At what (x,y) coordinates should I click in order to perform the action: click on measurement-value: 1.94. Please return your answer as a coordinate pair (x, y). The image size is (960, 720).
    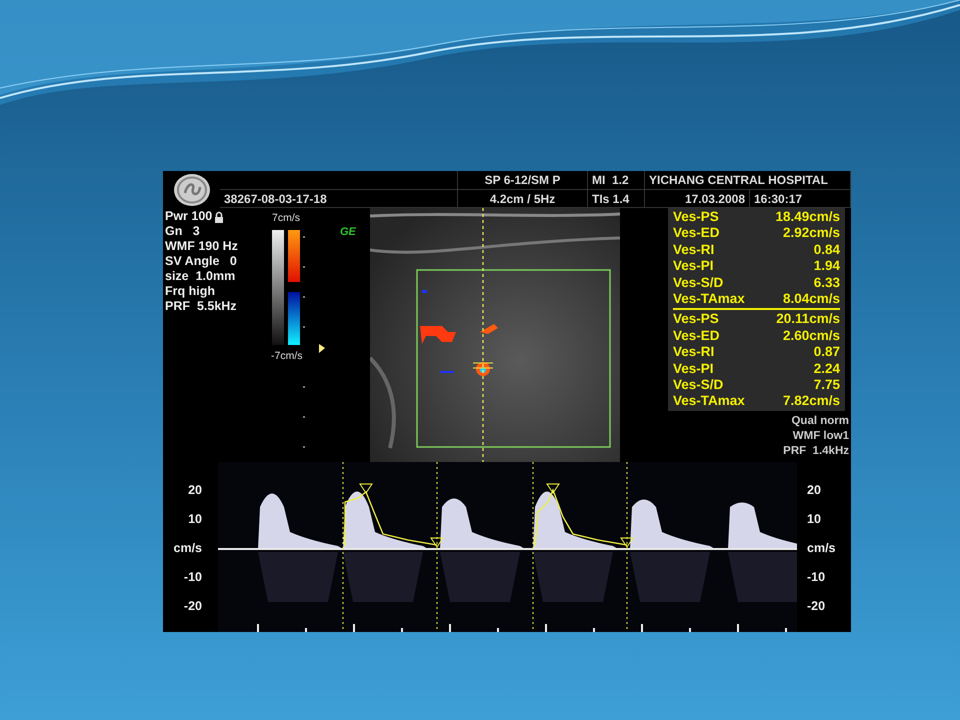
    Looking at the image, I should click on (827, 266).